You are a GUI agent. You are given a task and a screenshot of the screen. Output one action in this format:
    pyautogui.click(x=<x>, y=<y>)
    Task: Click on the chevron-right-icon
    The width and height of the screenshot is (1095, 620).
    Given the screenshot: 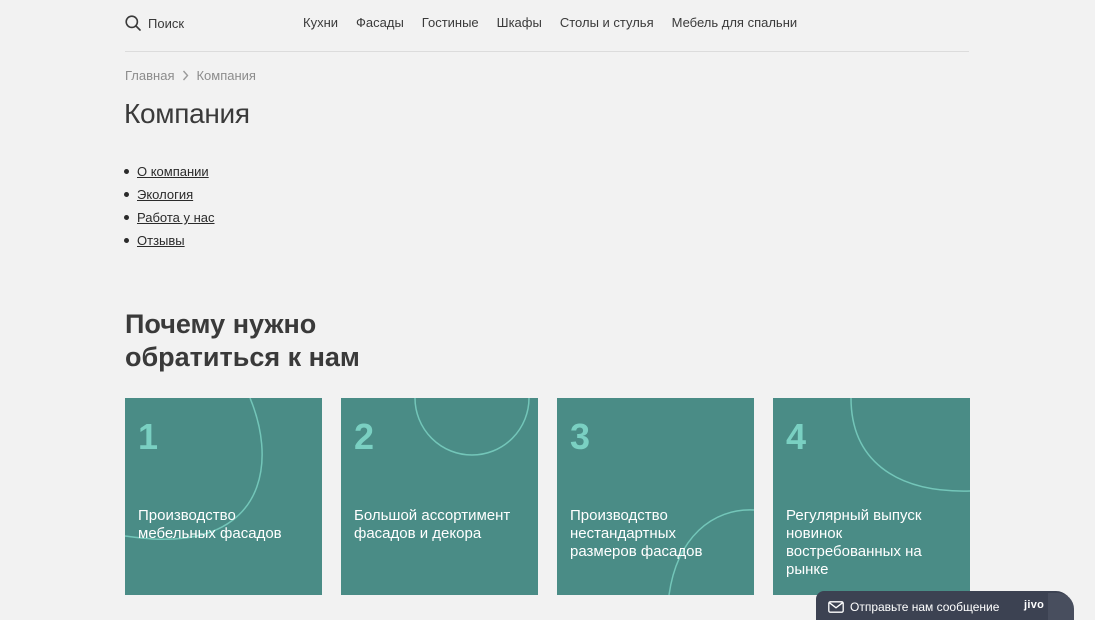 What is the action you would take?
    pyautogui.click(x=185, y=75)
    